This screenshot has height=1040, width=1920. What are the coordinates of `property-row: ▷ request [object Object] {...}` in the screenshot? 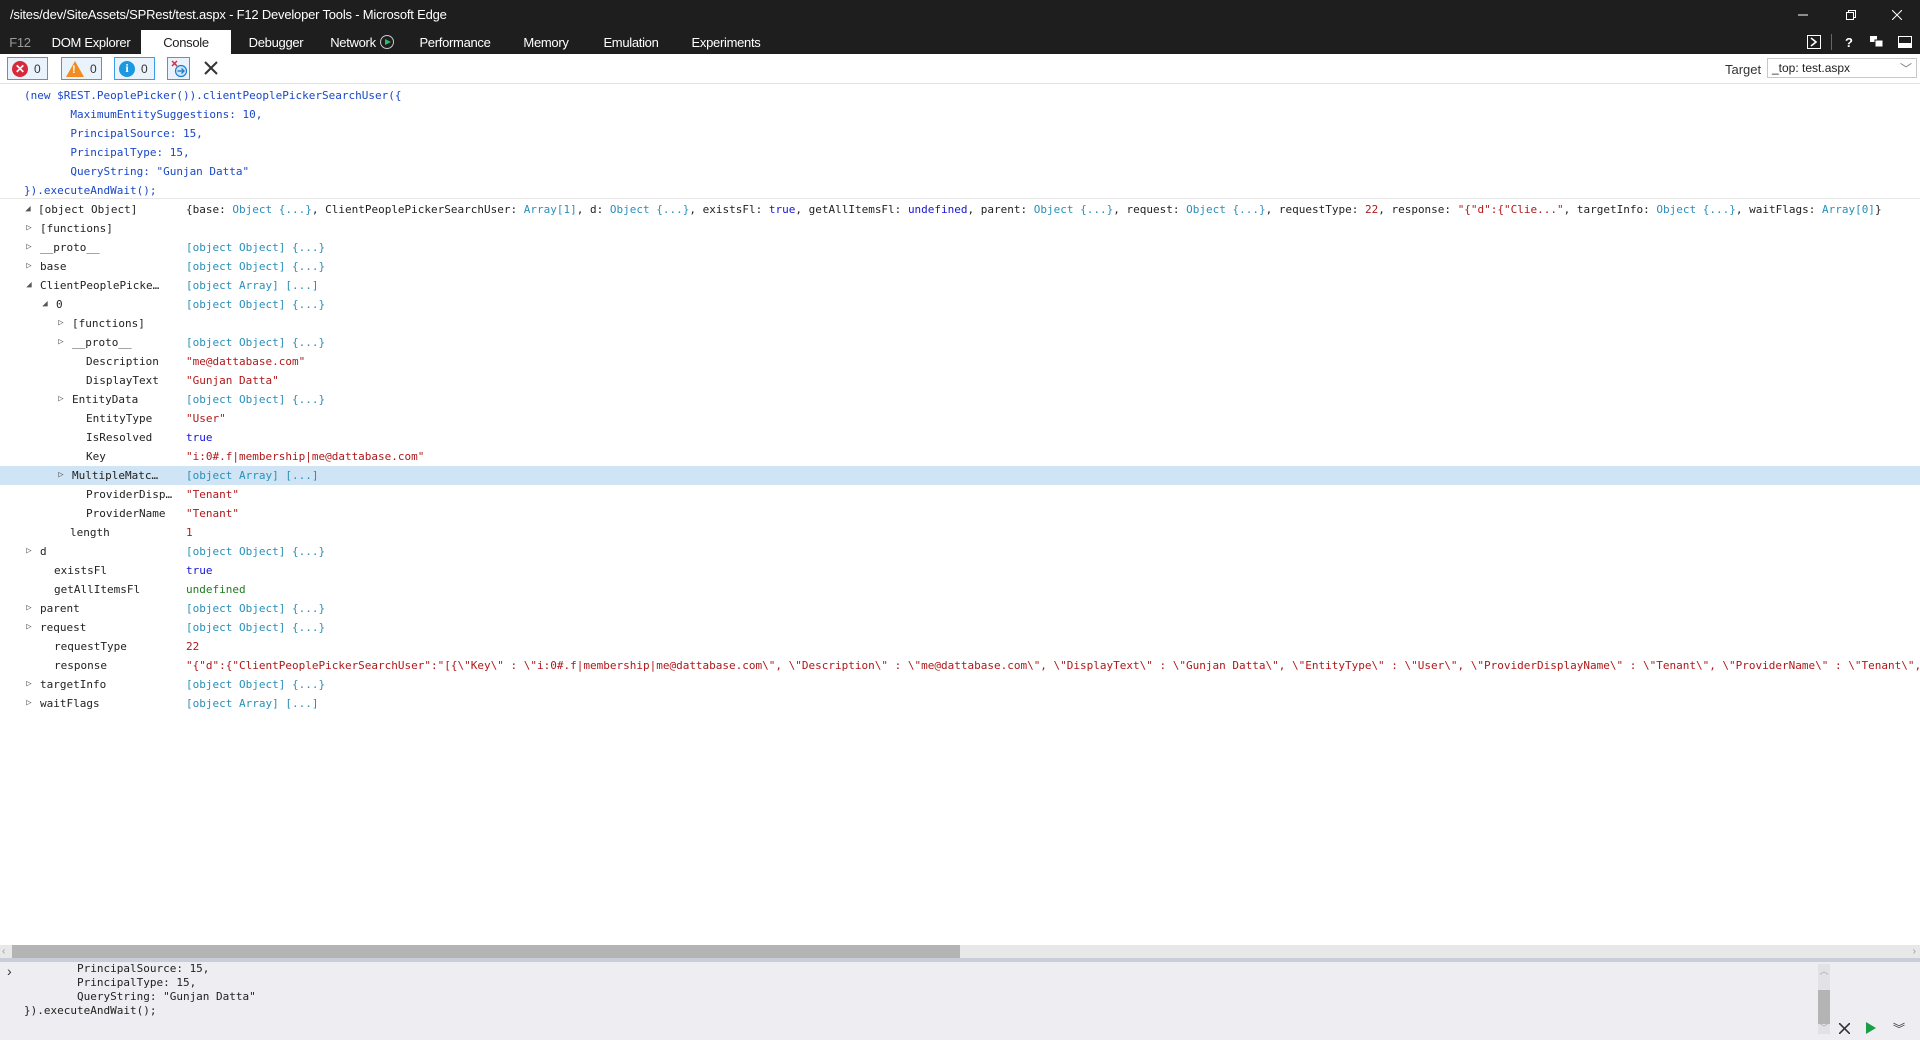 It's located at (960, 627).